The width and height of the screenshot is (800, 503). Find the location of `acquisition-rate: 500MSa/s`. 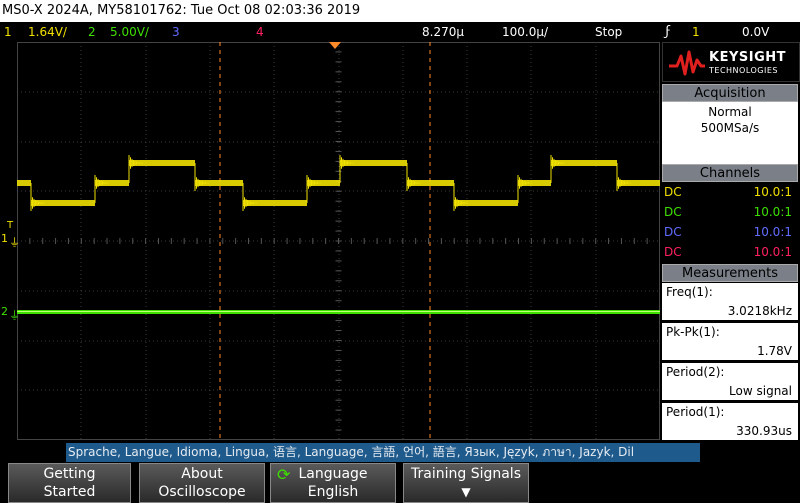

acquisition-rate: 500MSa/s is located at coordinates (730, 128).